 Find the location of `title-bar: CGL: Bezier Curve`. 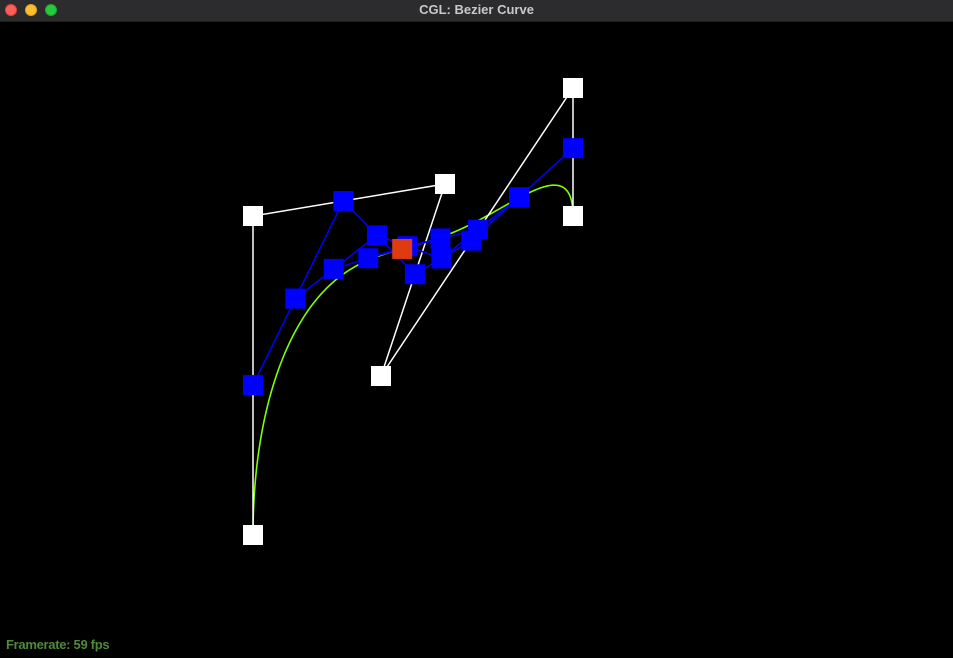

title-bar: CGL: Bezier Curve is located at coordinates (476, 11).